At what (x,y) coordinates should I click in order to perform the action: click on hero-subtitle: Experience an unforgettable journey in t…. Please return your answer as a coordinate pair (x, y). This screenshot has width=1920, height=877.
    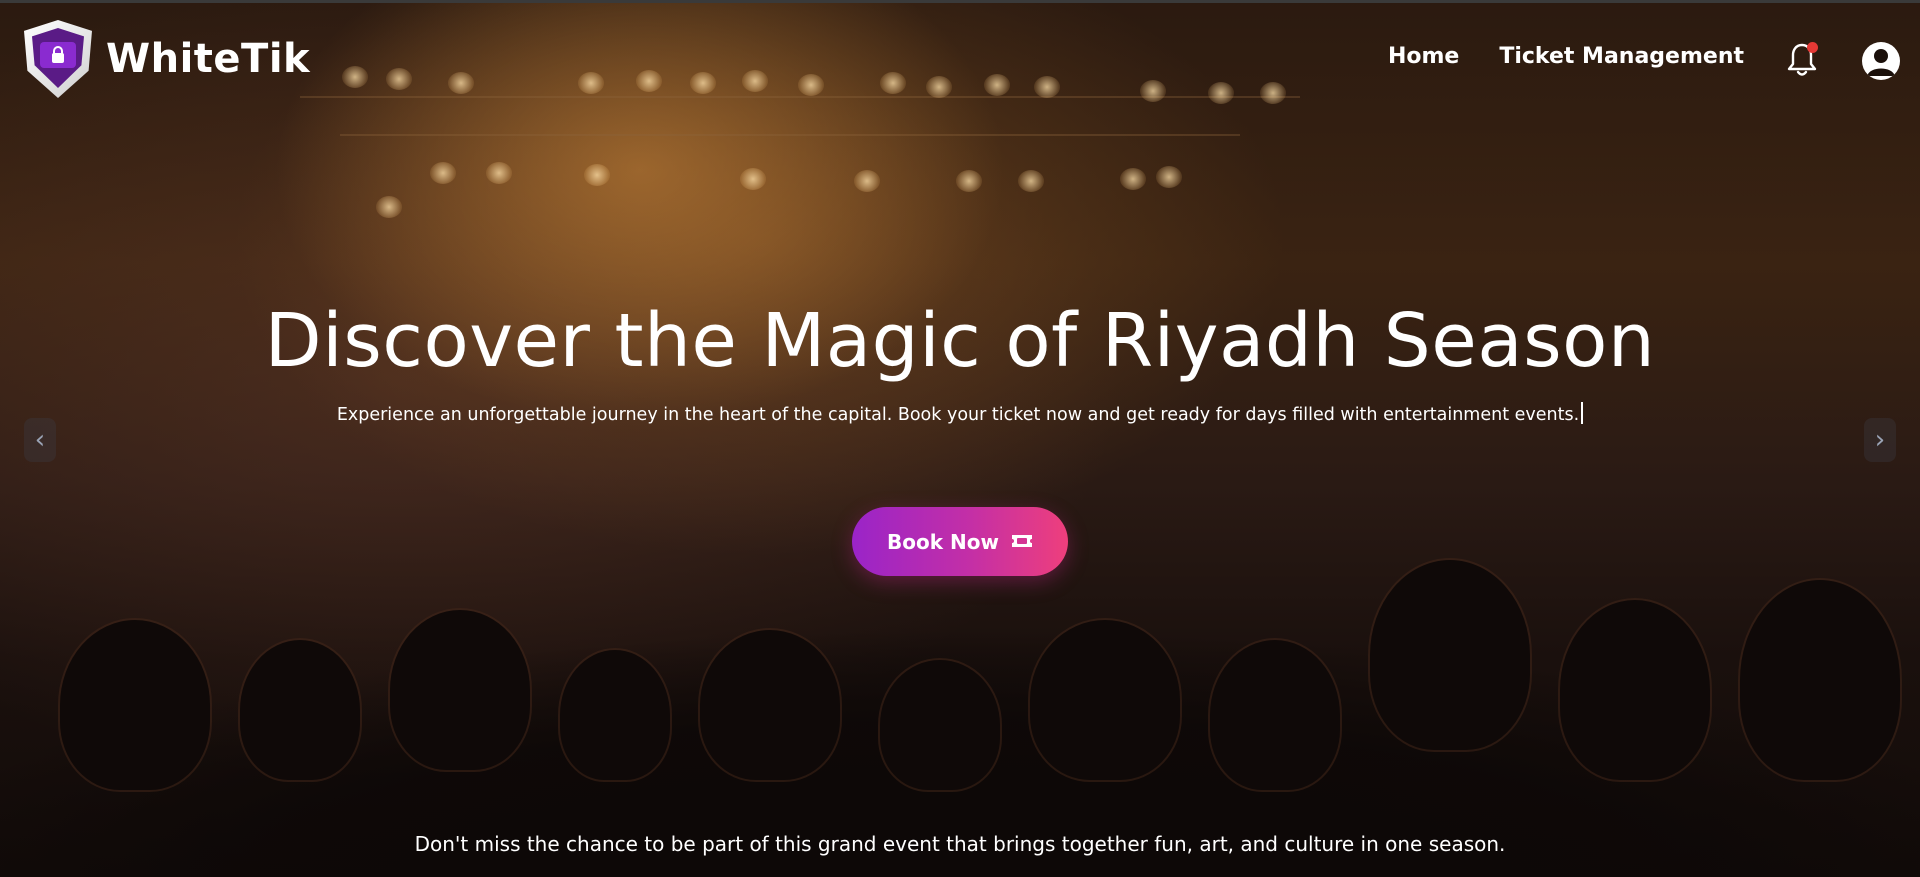
    Looking at the image, I should click on (960, 413).